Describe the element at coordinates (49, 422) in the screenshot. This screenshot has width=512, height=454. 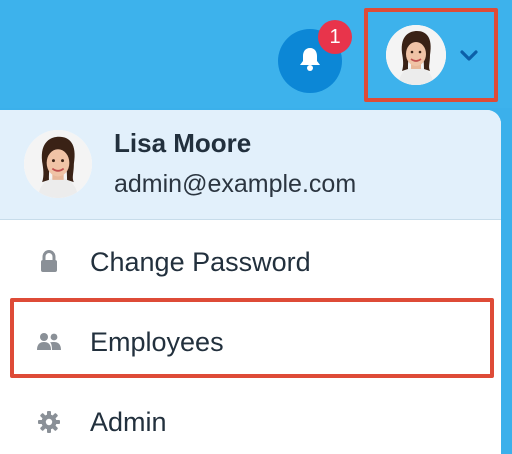
I see `gear-icon` at that location.